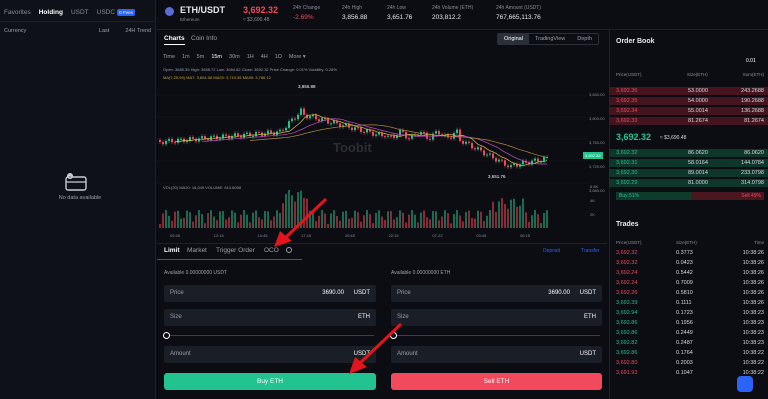 The image size is (768, 399). I want to click on tab-usdt: USDT, so click(80, 15).